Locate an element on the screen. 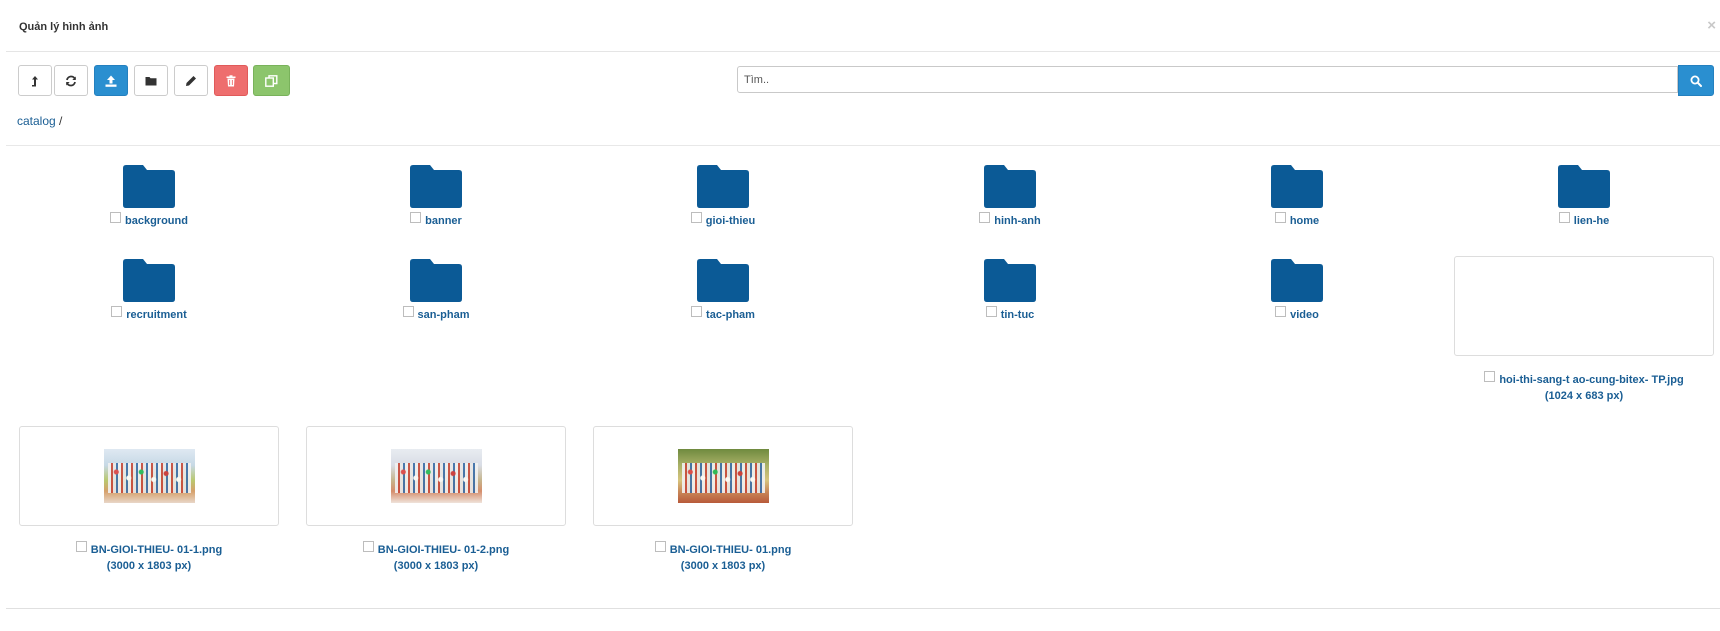 This screenshot has width=1720, height=631. folder-name: banner is located at coordinates (443, 221).